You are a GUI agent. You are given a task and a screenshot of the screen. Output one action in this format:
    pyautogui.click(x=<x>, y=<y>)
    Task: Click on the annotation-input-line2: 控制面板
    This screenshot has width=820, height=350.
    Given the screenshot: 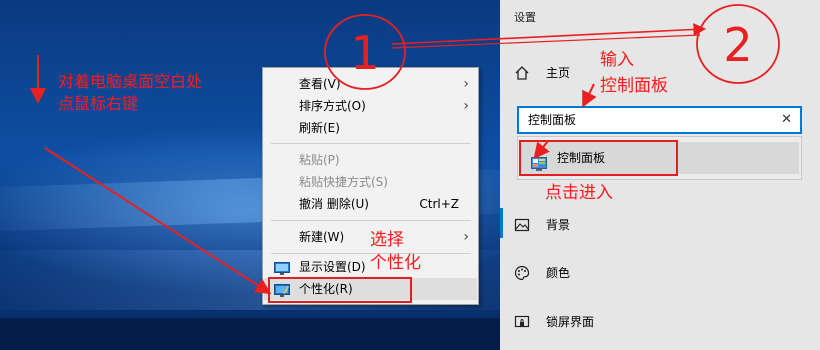 What is the action you would take?
    pyautogui.click(x=634, y=86)
    